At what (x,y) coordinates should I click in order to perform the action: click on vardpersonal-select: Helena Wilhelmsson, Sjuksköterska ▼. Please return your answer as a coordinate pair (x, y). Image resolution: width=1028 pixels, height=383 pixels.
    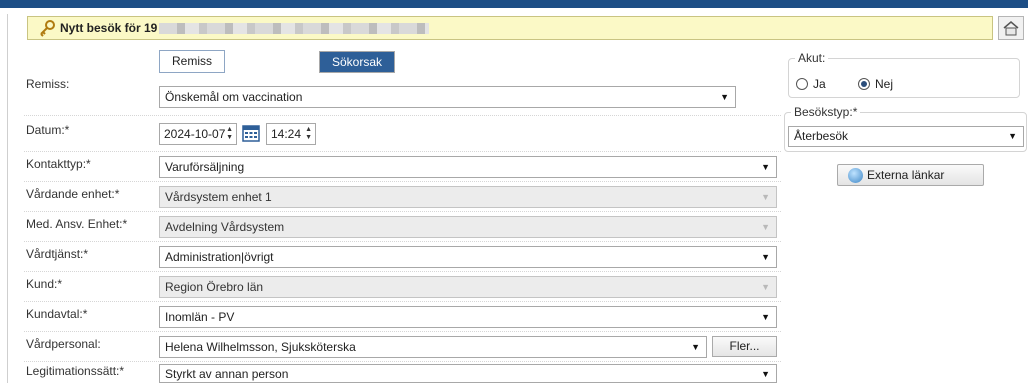
    Looking at the image, I should click on (433, 347).